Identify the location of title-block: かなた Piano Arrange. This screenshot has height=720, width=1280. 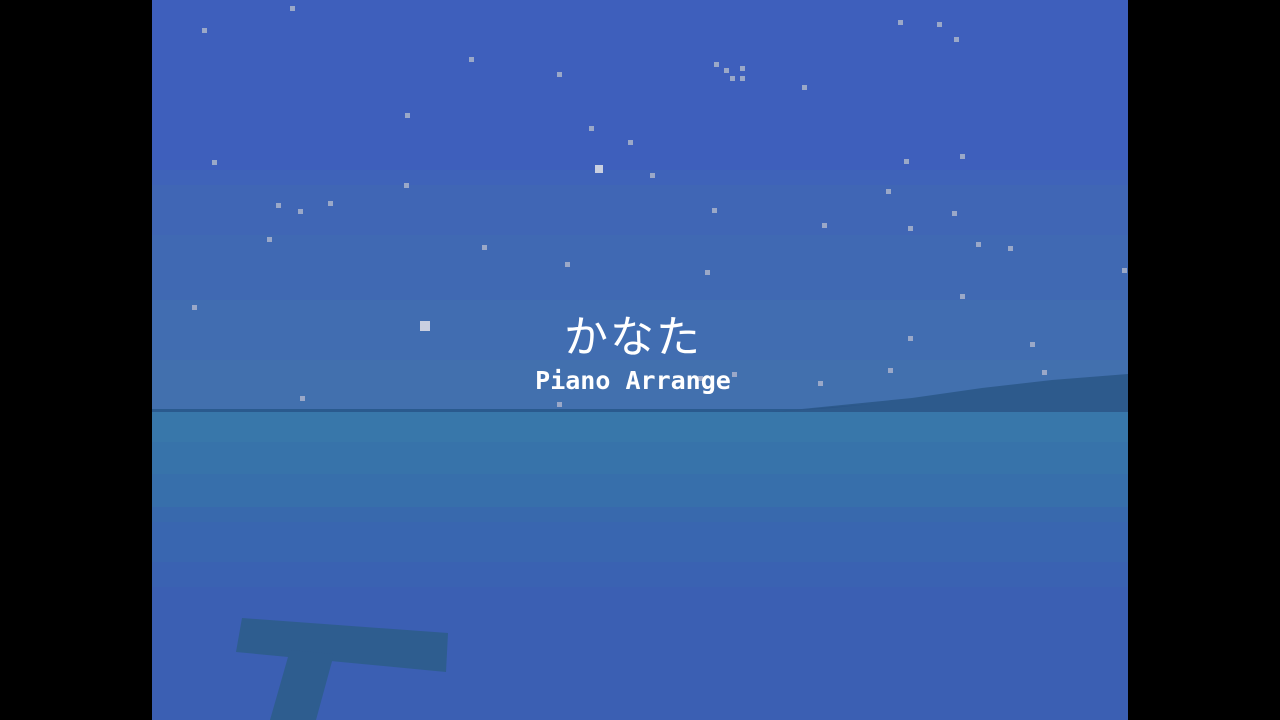
(640, 353).